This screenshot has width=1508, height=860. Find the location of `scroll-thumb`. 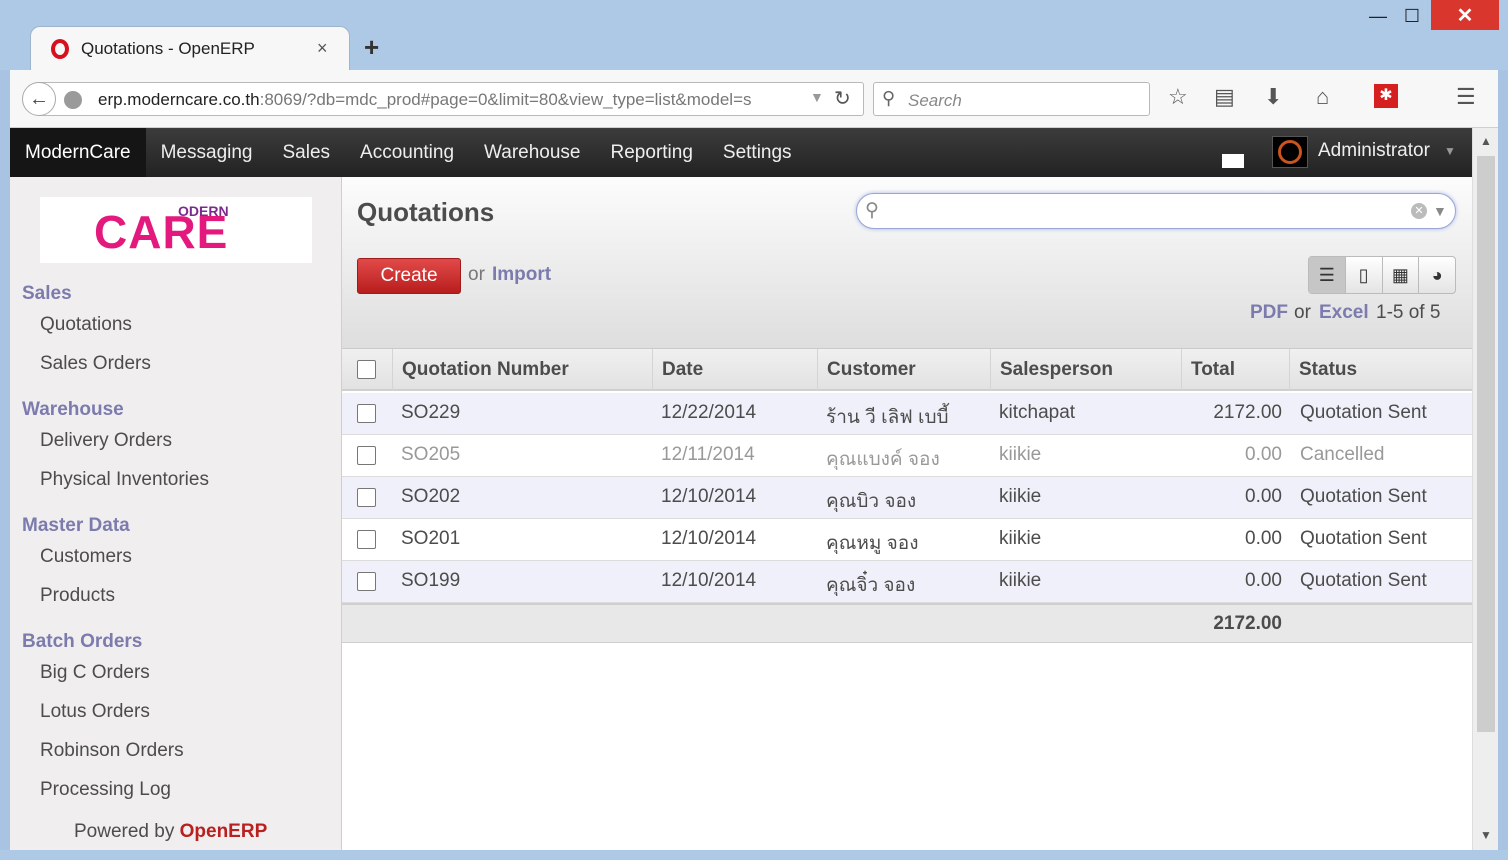

scroll-thumb is located at coordinates (1486, 444).